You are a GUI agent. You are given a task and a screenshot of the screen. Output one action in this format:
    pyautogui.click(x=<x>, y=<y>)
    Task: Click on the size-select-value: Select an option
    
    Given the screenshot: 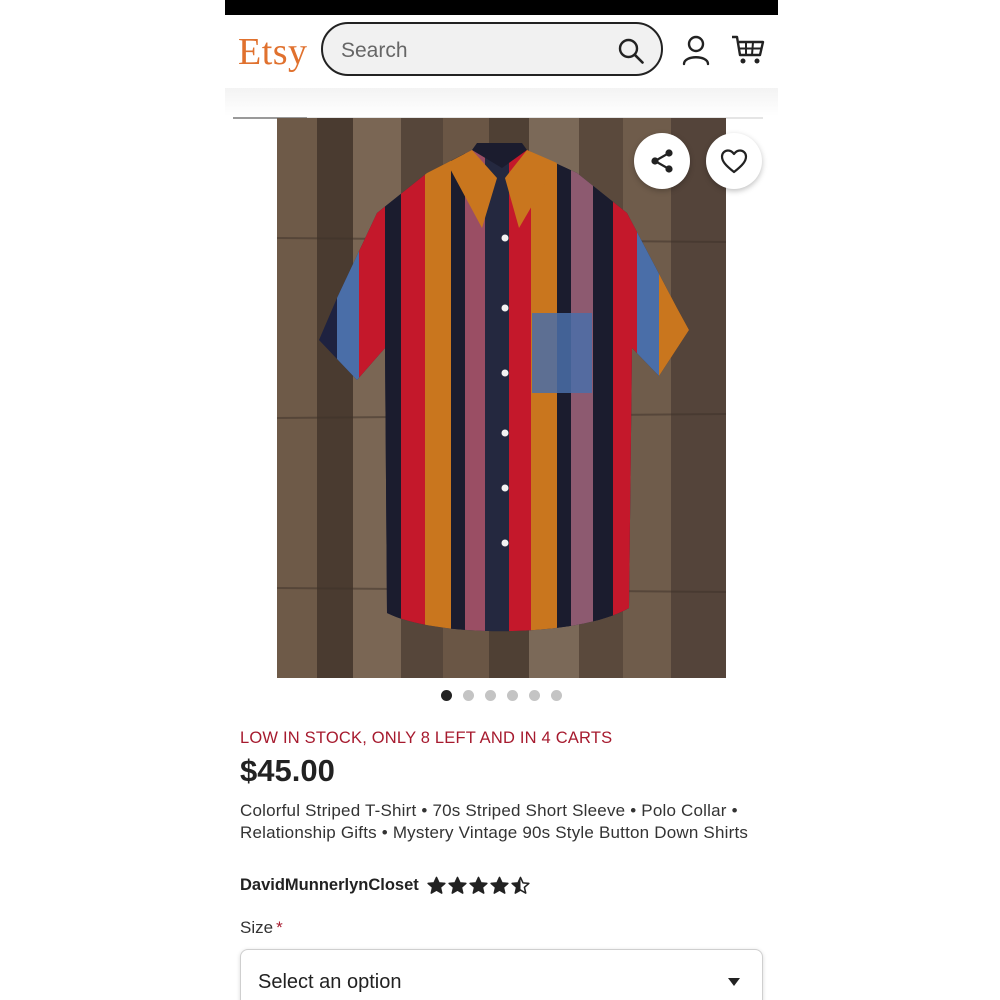 What is the action you would take?
    pyautogui.click(x=330, y=982)
    